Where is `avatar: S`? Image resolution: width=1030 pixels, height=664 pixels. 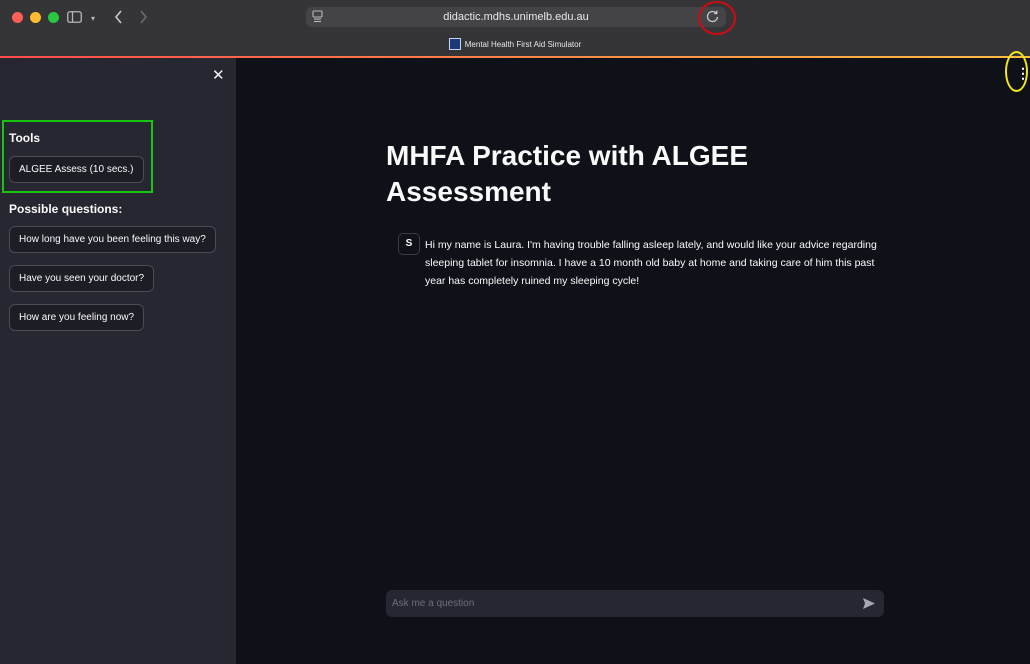
avatar: S is located at coordinates (409, 244).